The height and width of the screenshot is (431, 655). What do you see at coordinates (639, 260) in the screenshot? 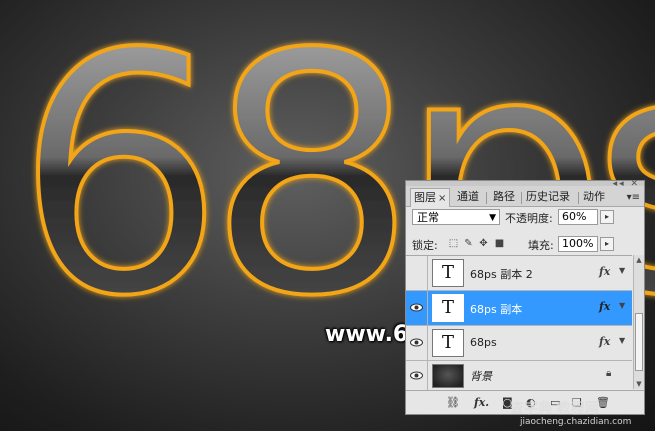
I see `scroll-up-icon: ▲` at bounding box center [639, 260].